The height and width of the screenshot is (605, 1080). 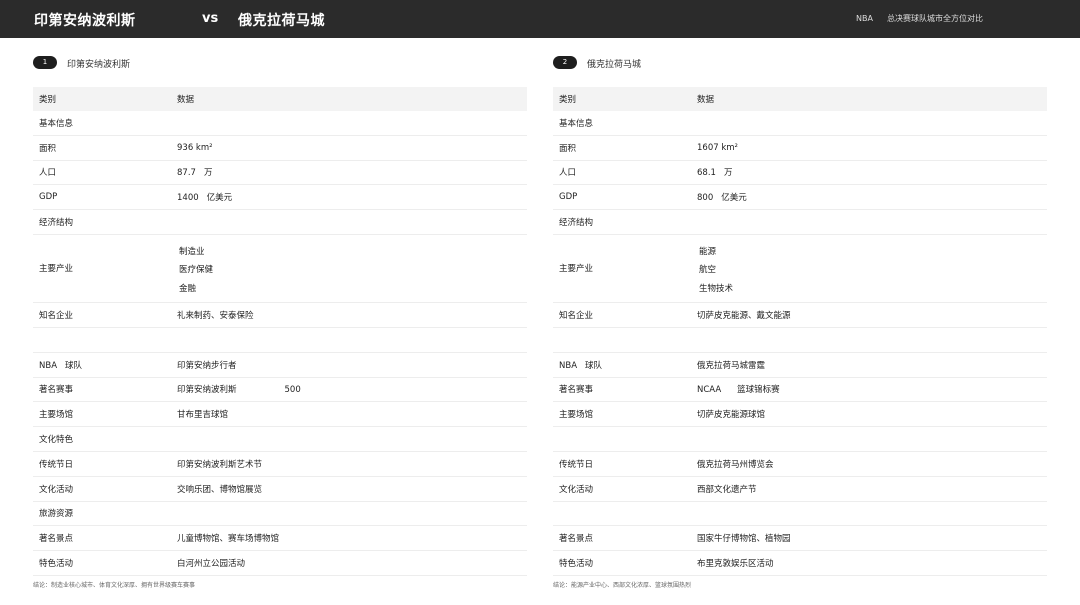 I want to click on industry-list: 制造业 医疗保健 金融, so click(x=196, y=271).